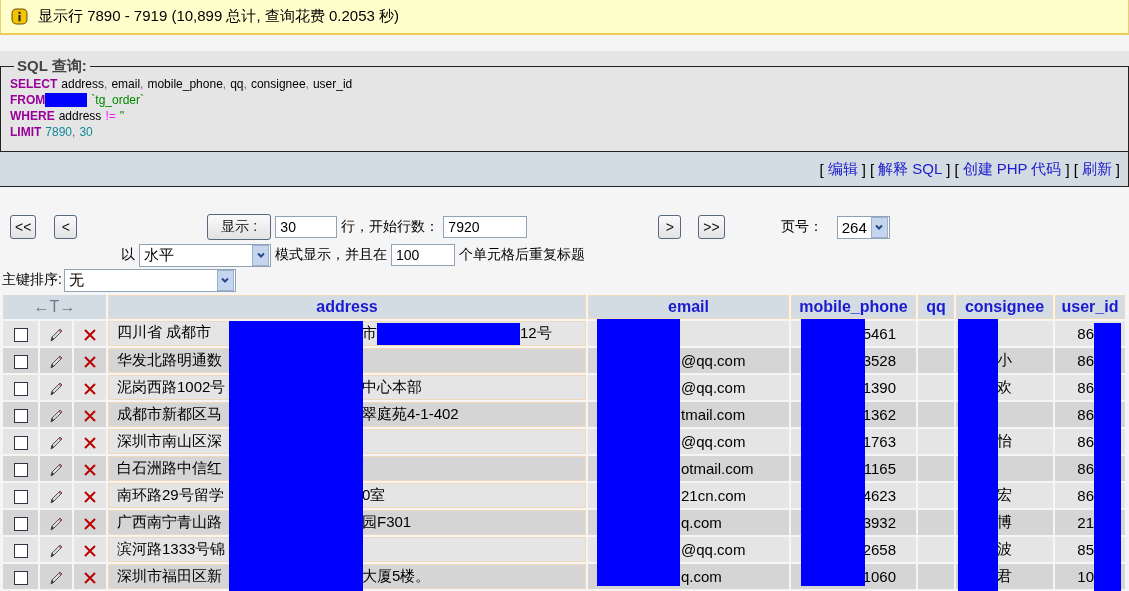  What do you see at coordinates (28, 100) in the screenshot?
I see `sql-keyword: FROM` at bounding box center [28, 100].